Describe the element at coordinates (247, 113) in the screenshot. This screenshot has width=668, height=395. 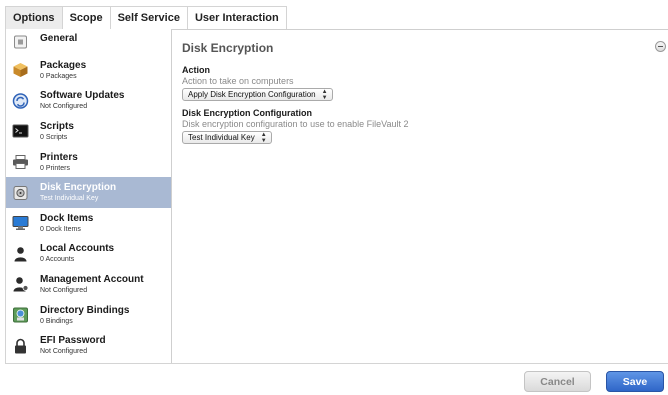
I see `config-label: Disk Encryption Configuration` at that location.